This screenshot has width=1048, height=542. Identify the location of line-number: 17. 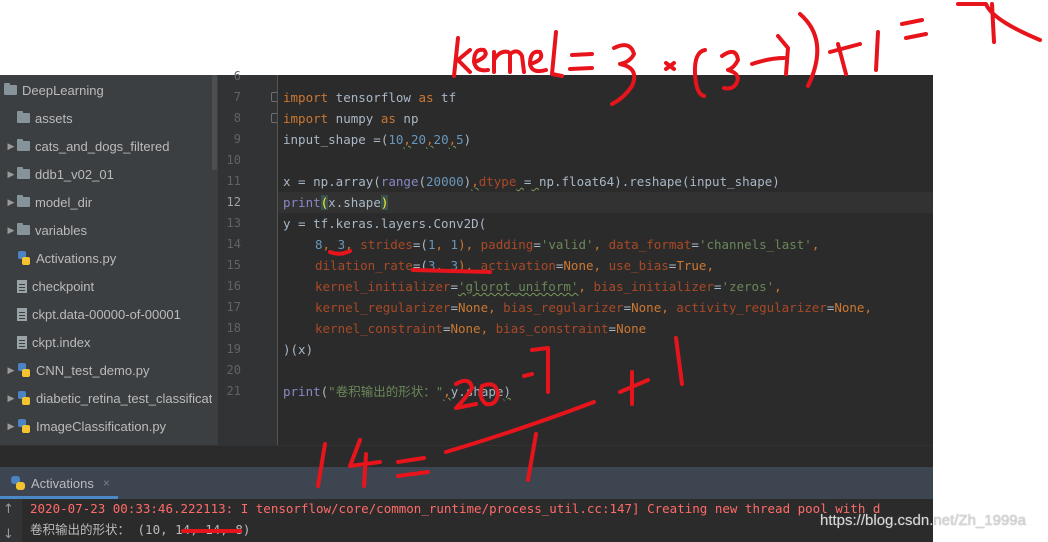
(233, 307).